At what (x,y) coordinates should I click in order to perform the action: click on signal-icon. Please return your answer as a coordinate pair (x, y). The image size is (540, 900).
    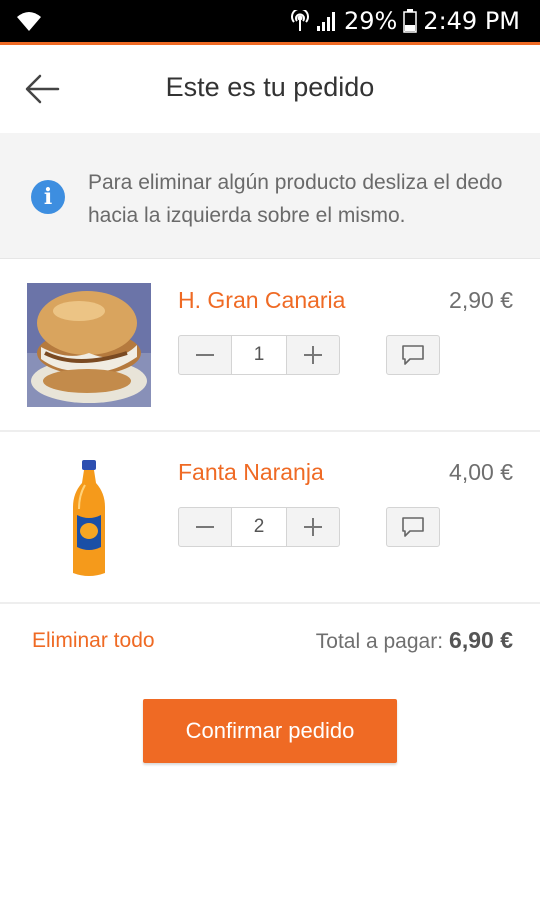
    Looking at the image, I should click on (325, 21).